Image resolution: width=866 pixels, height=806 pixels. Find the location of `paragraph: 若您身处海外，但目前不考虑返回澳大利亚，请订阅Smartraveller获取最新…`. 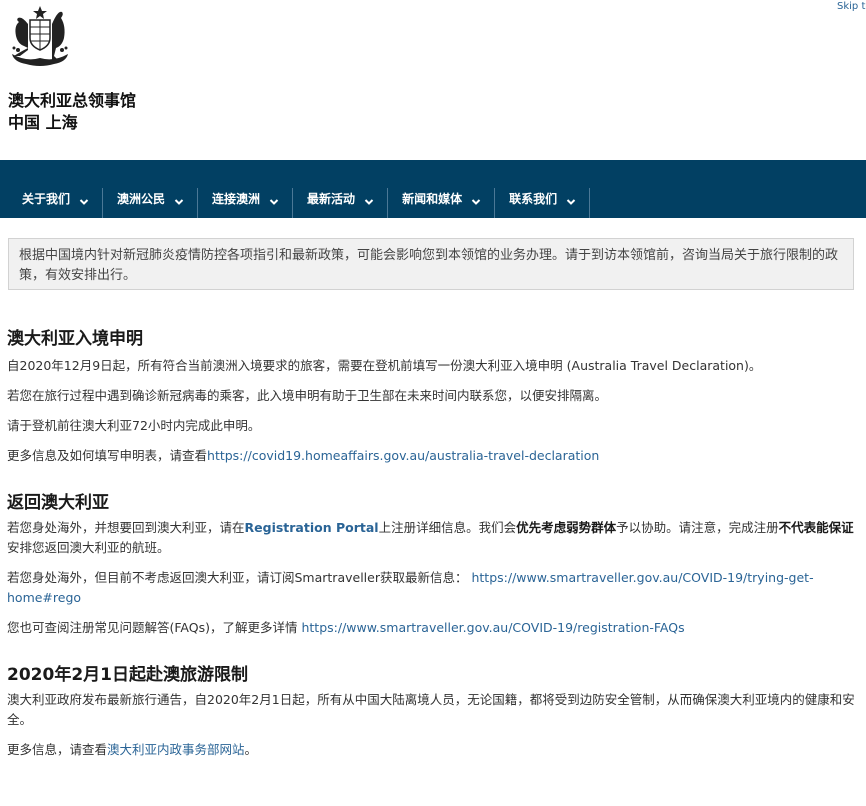

paragraph: 若您身处海外，但目前不考虑返回澳大利亚，请订阅Smartraveller获取最新… is located at coordinates (432, 588).